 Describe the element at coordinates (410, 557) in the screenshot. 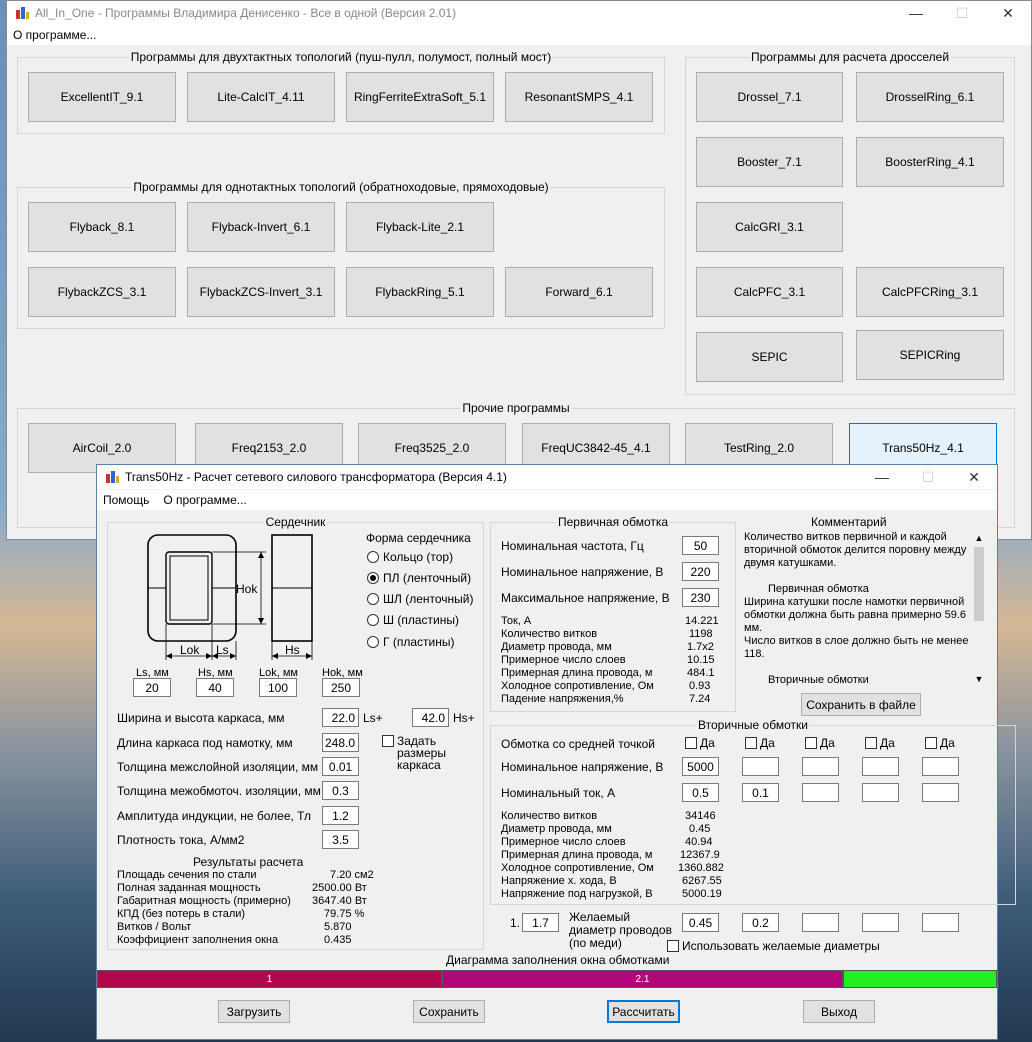

I see `shape-radio-ring: Кольцо (тор)` at that location.